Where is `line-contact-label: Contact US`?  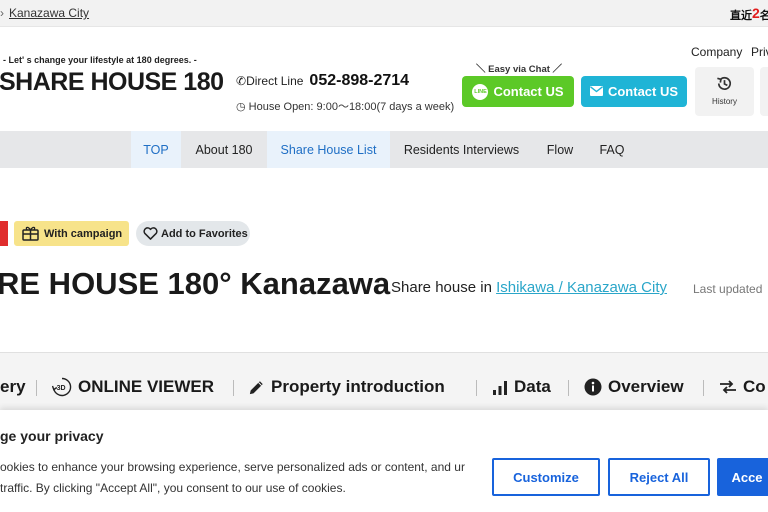
line-contact-label: Contact US is located at coordinates (528, 91).